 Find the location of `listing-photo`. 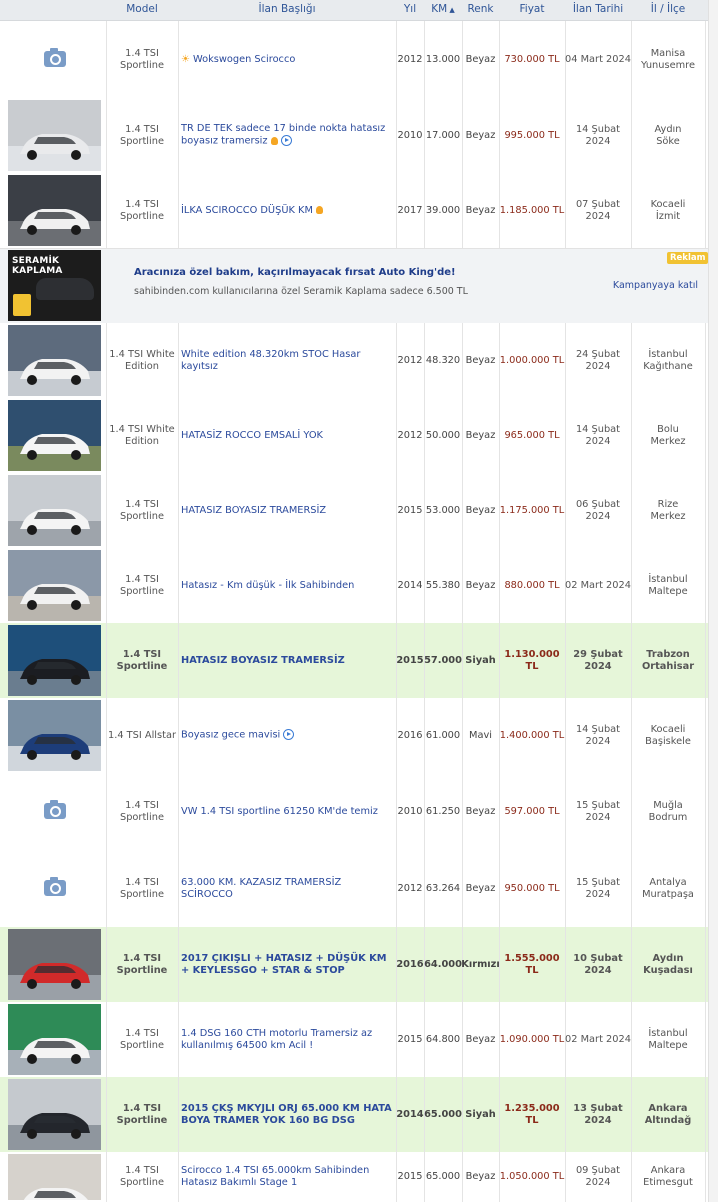

listing-photo is located at coordinates (54, 510).